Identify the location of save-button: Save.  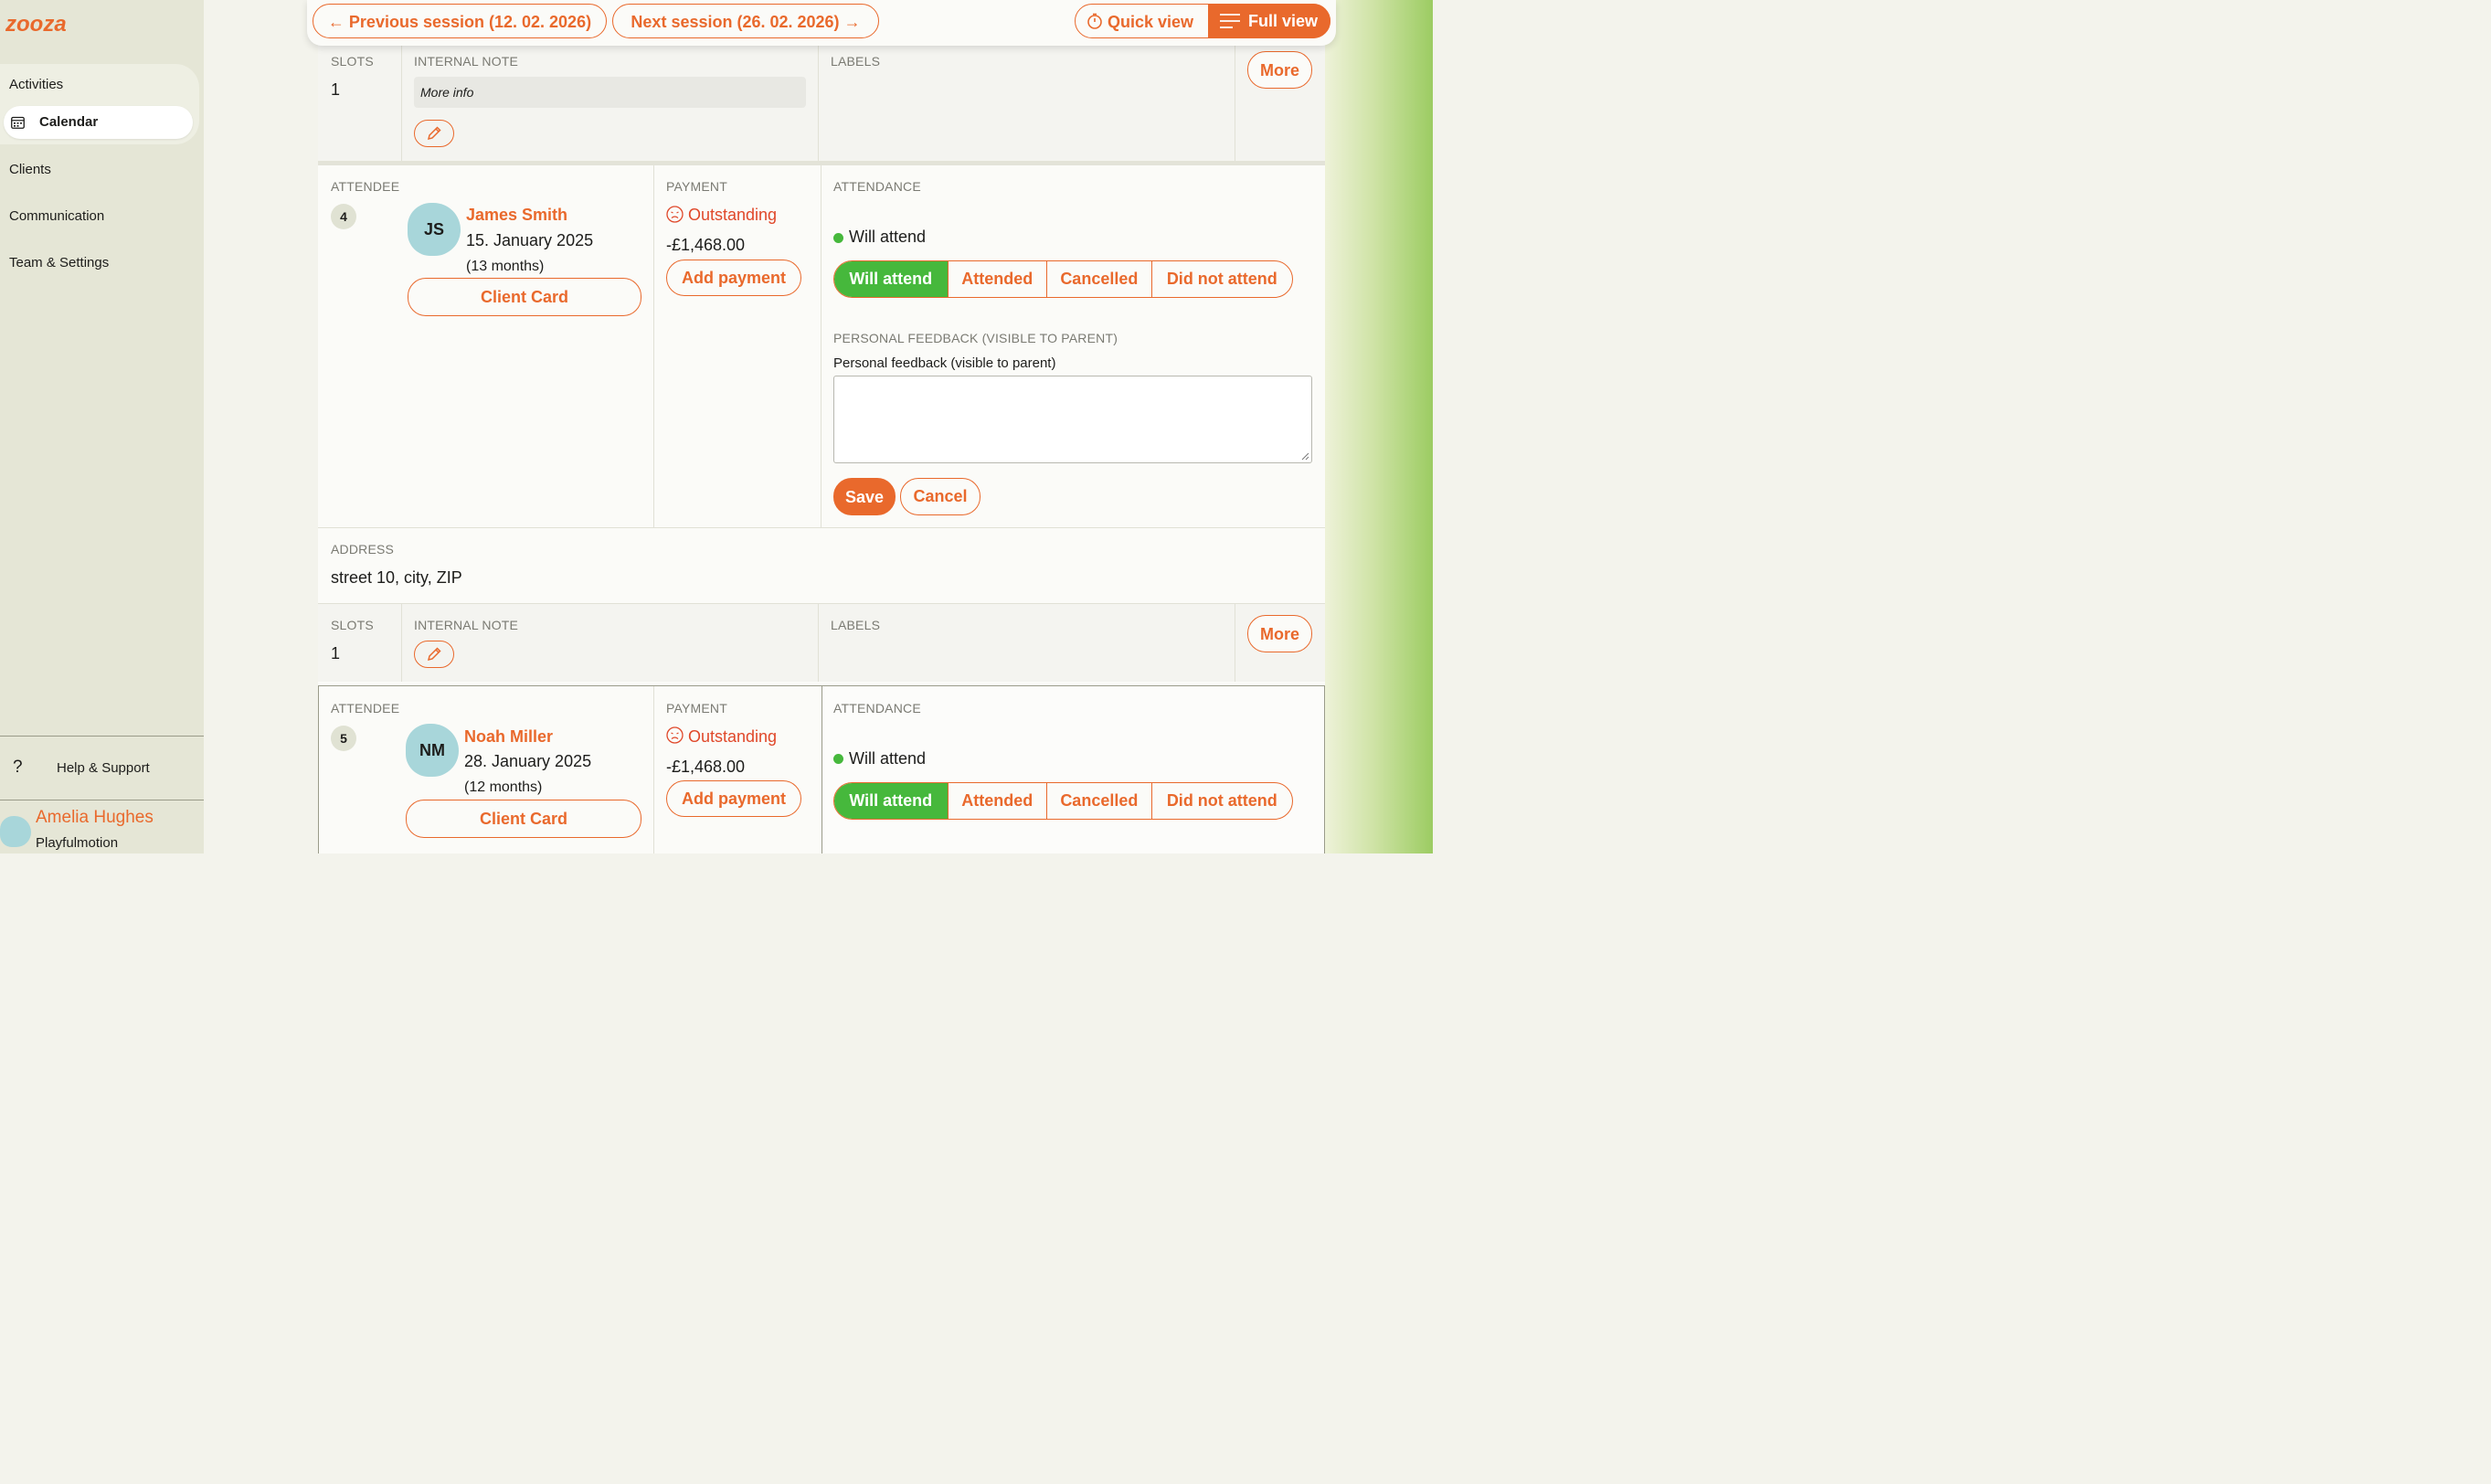
(865, 497).